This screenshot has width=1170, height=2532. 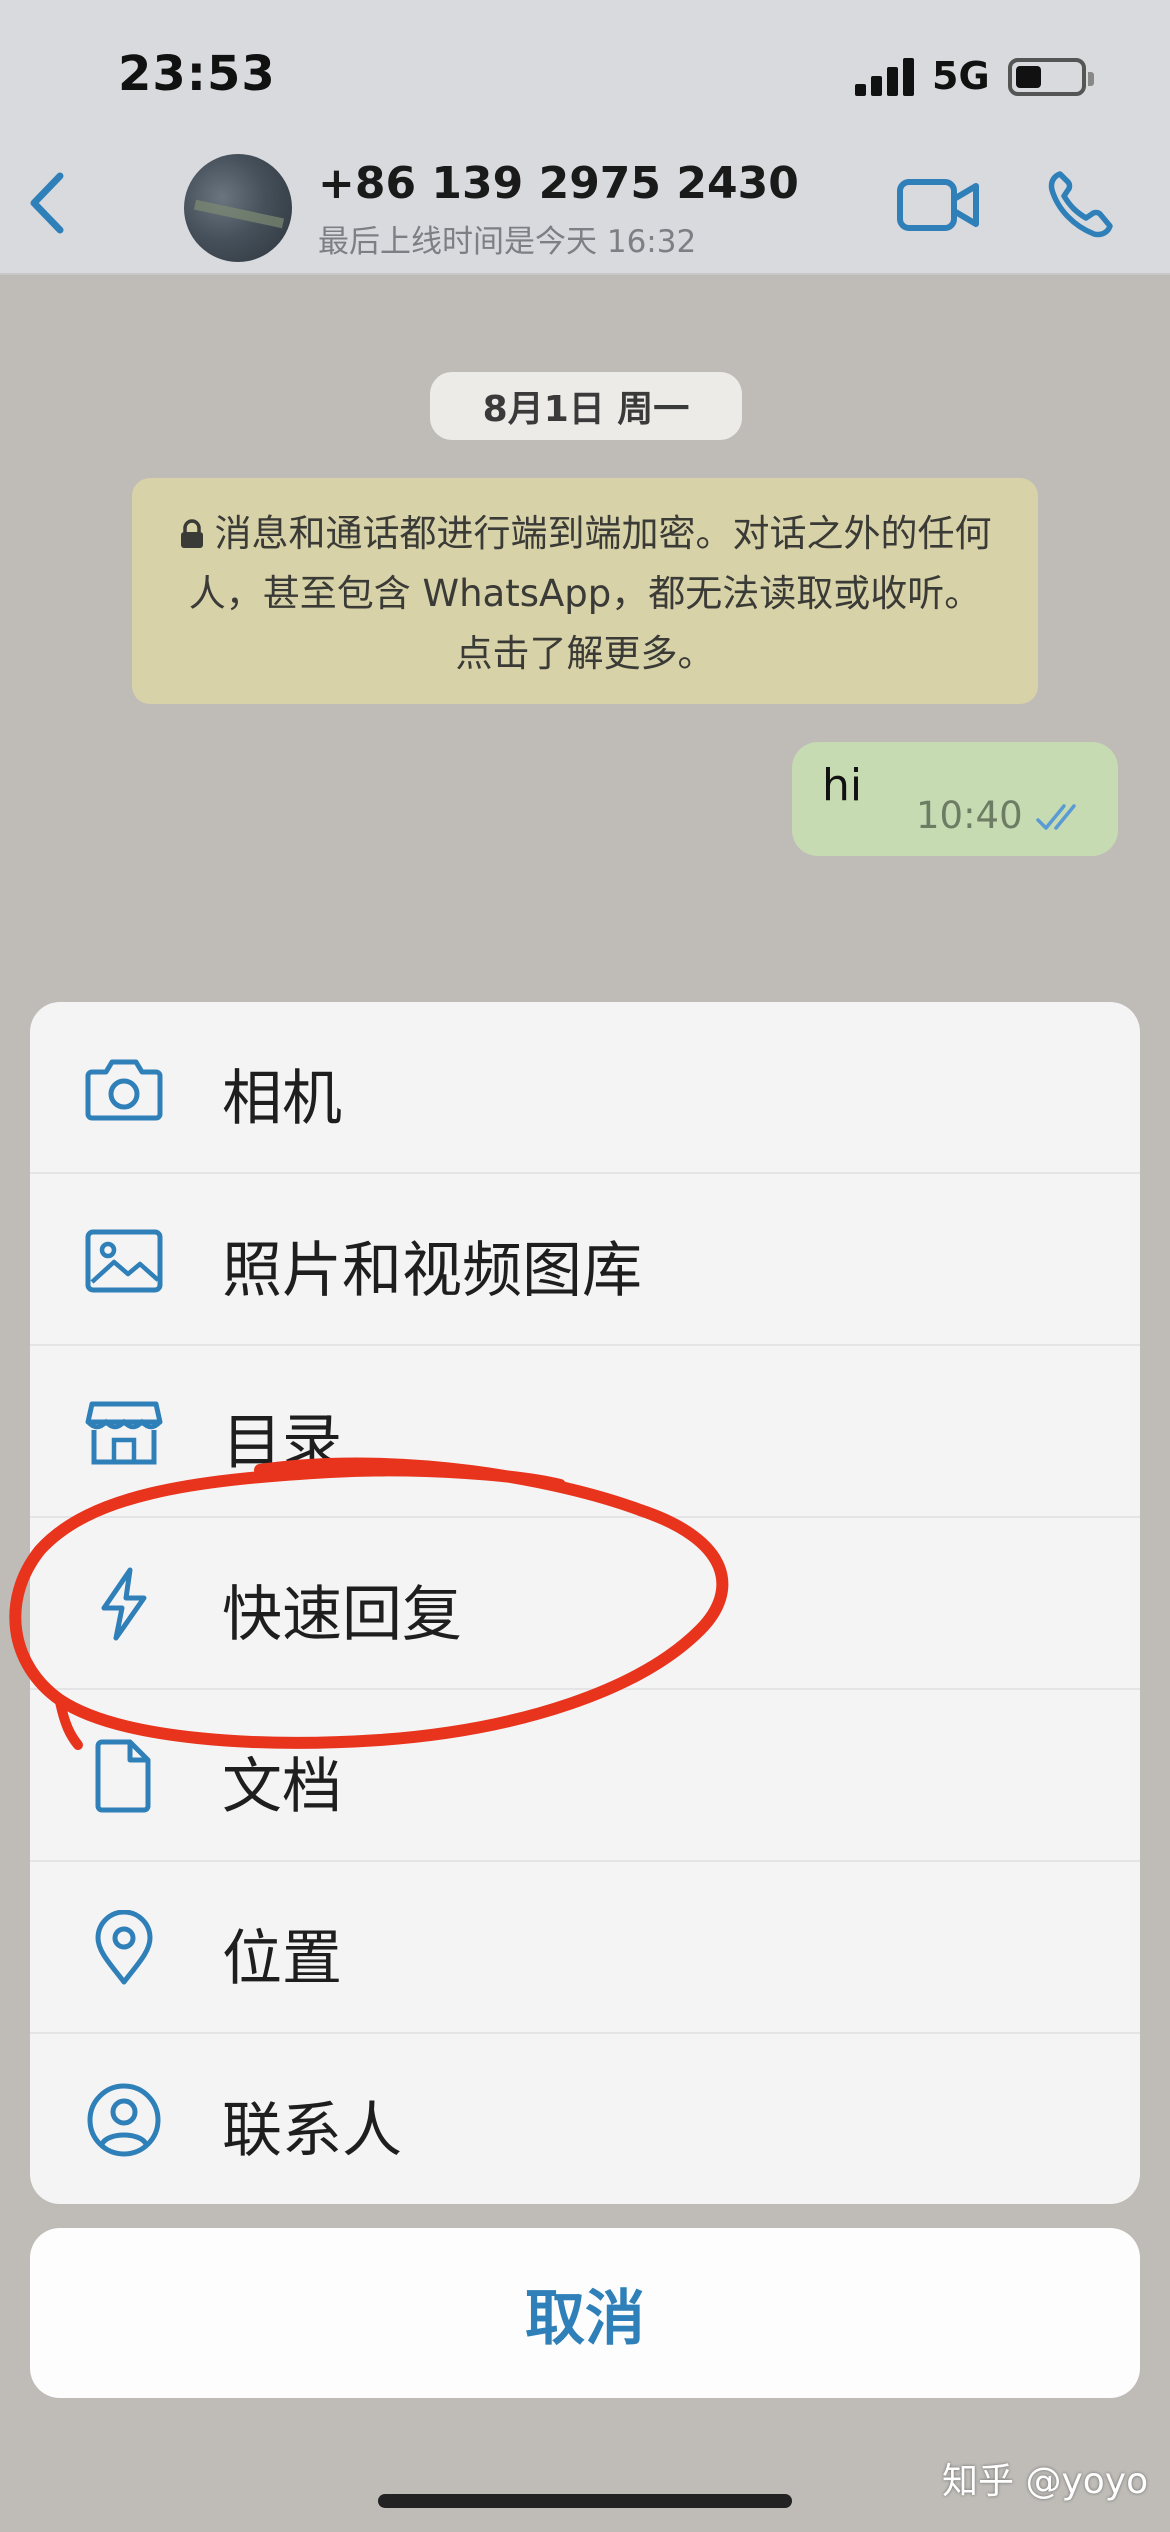 I want to click on sheet-item-label: 快速回复, so click(x=342, y=1615).